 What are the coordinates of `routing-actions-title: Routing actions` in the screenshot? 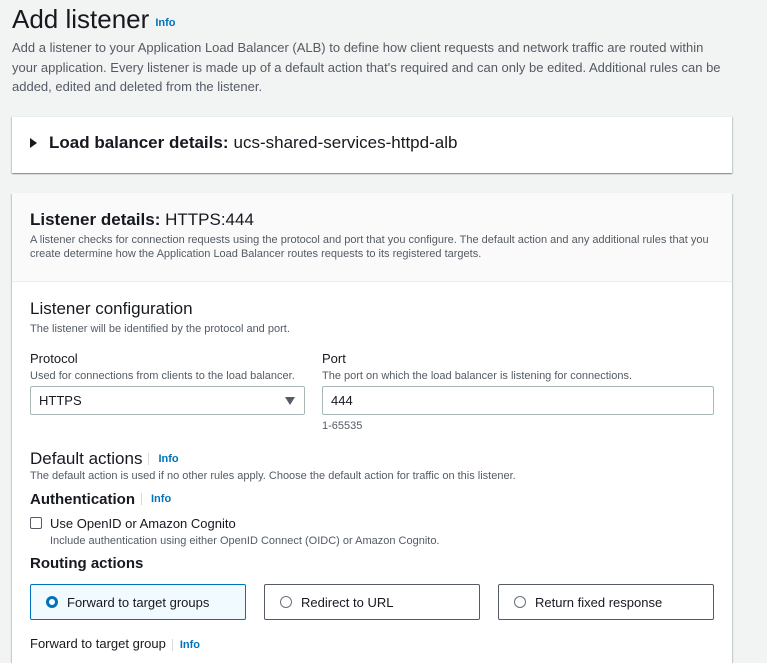 It's located at (87, 563).